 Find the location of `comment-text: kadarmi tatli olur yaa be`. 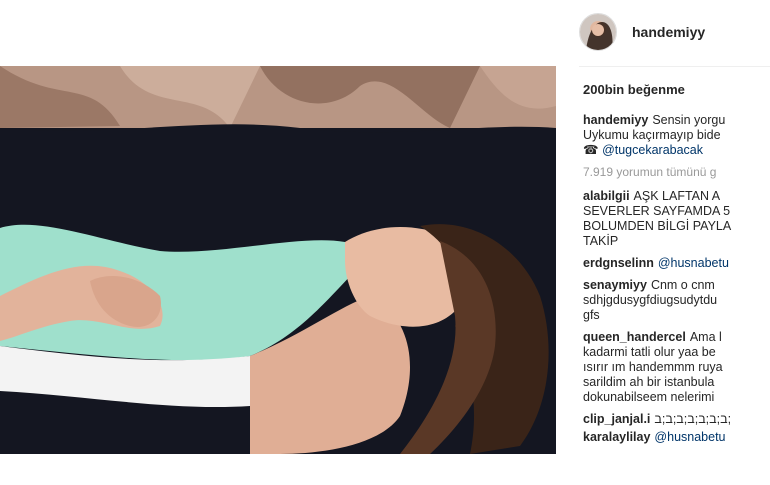

comment-text: kadarmi tatli olur yaa be is located at coordinates (649, 352).